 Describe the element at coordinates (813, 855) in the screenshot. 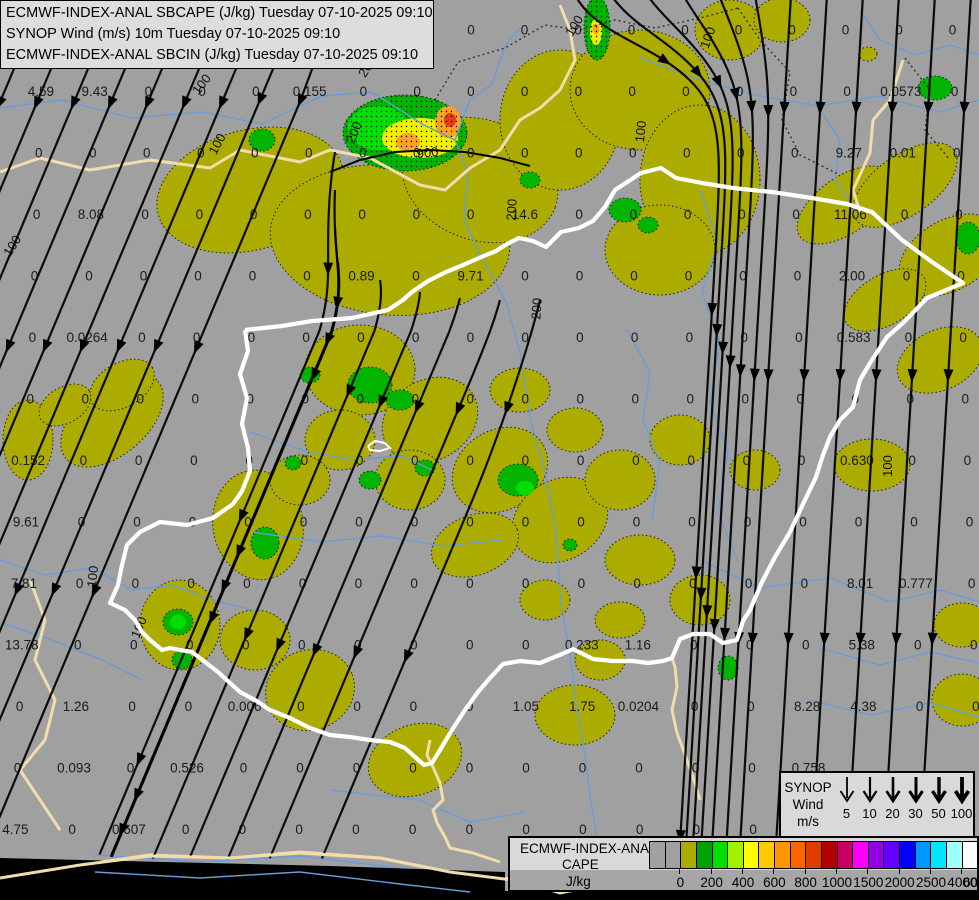

I see `cape-colorbar` at that location.